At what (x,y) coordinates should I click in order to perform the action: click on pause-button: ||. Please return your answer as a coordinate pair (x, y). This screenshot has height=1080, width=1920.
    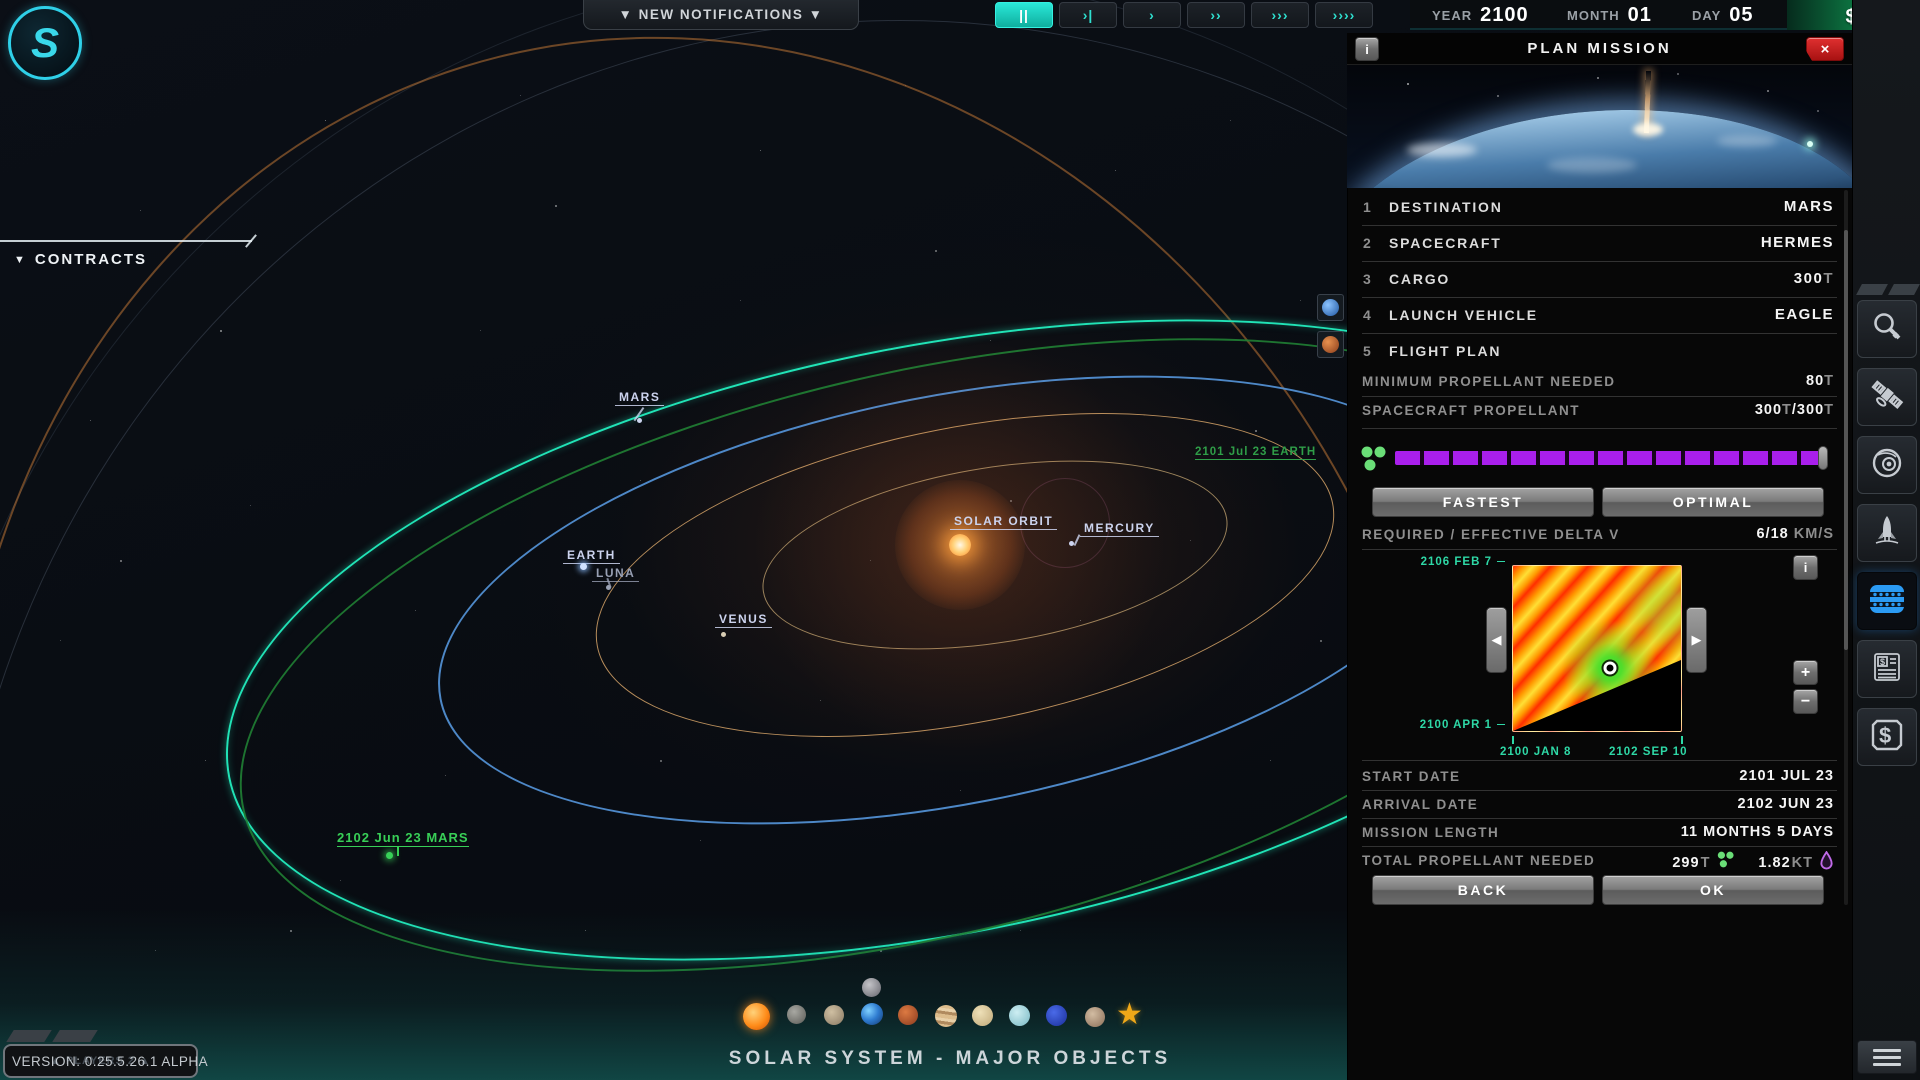
    Looking at the image, I should click on (1024, 15).